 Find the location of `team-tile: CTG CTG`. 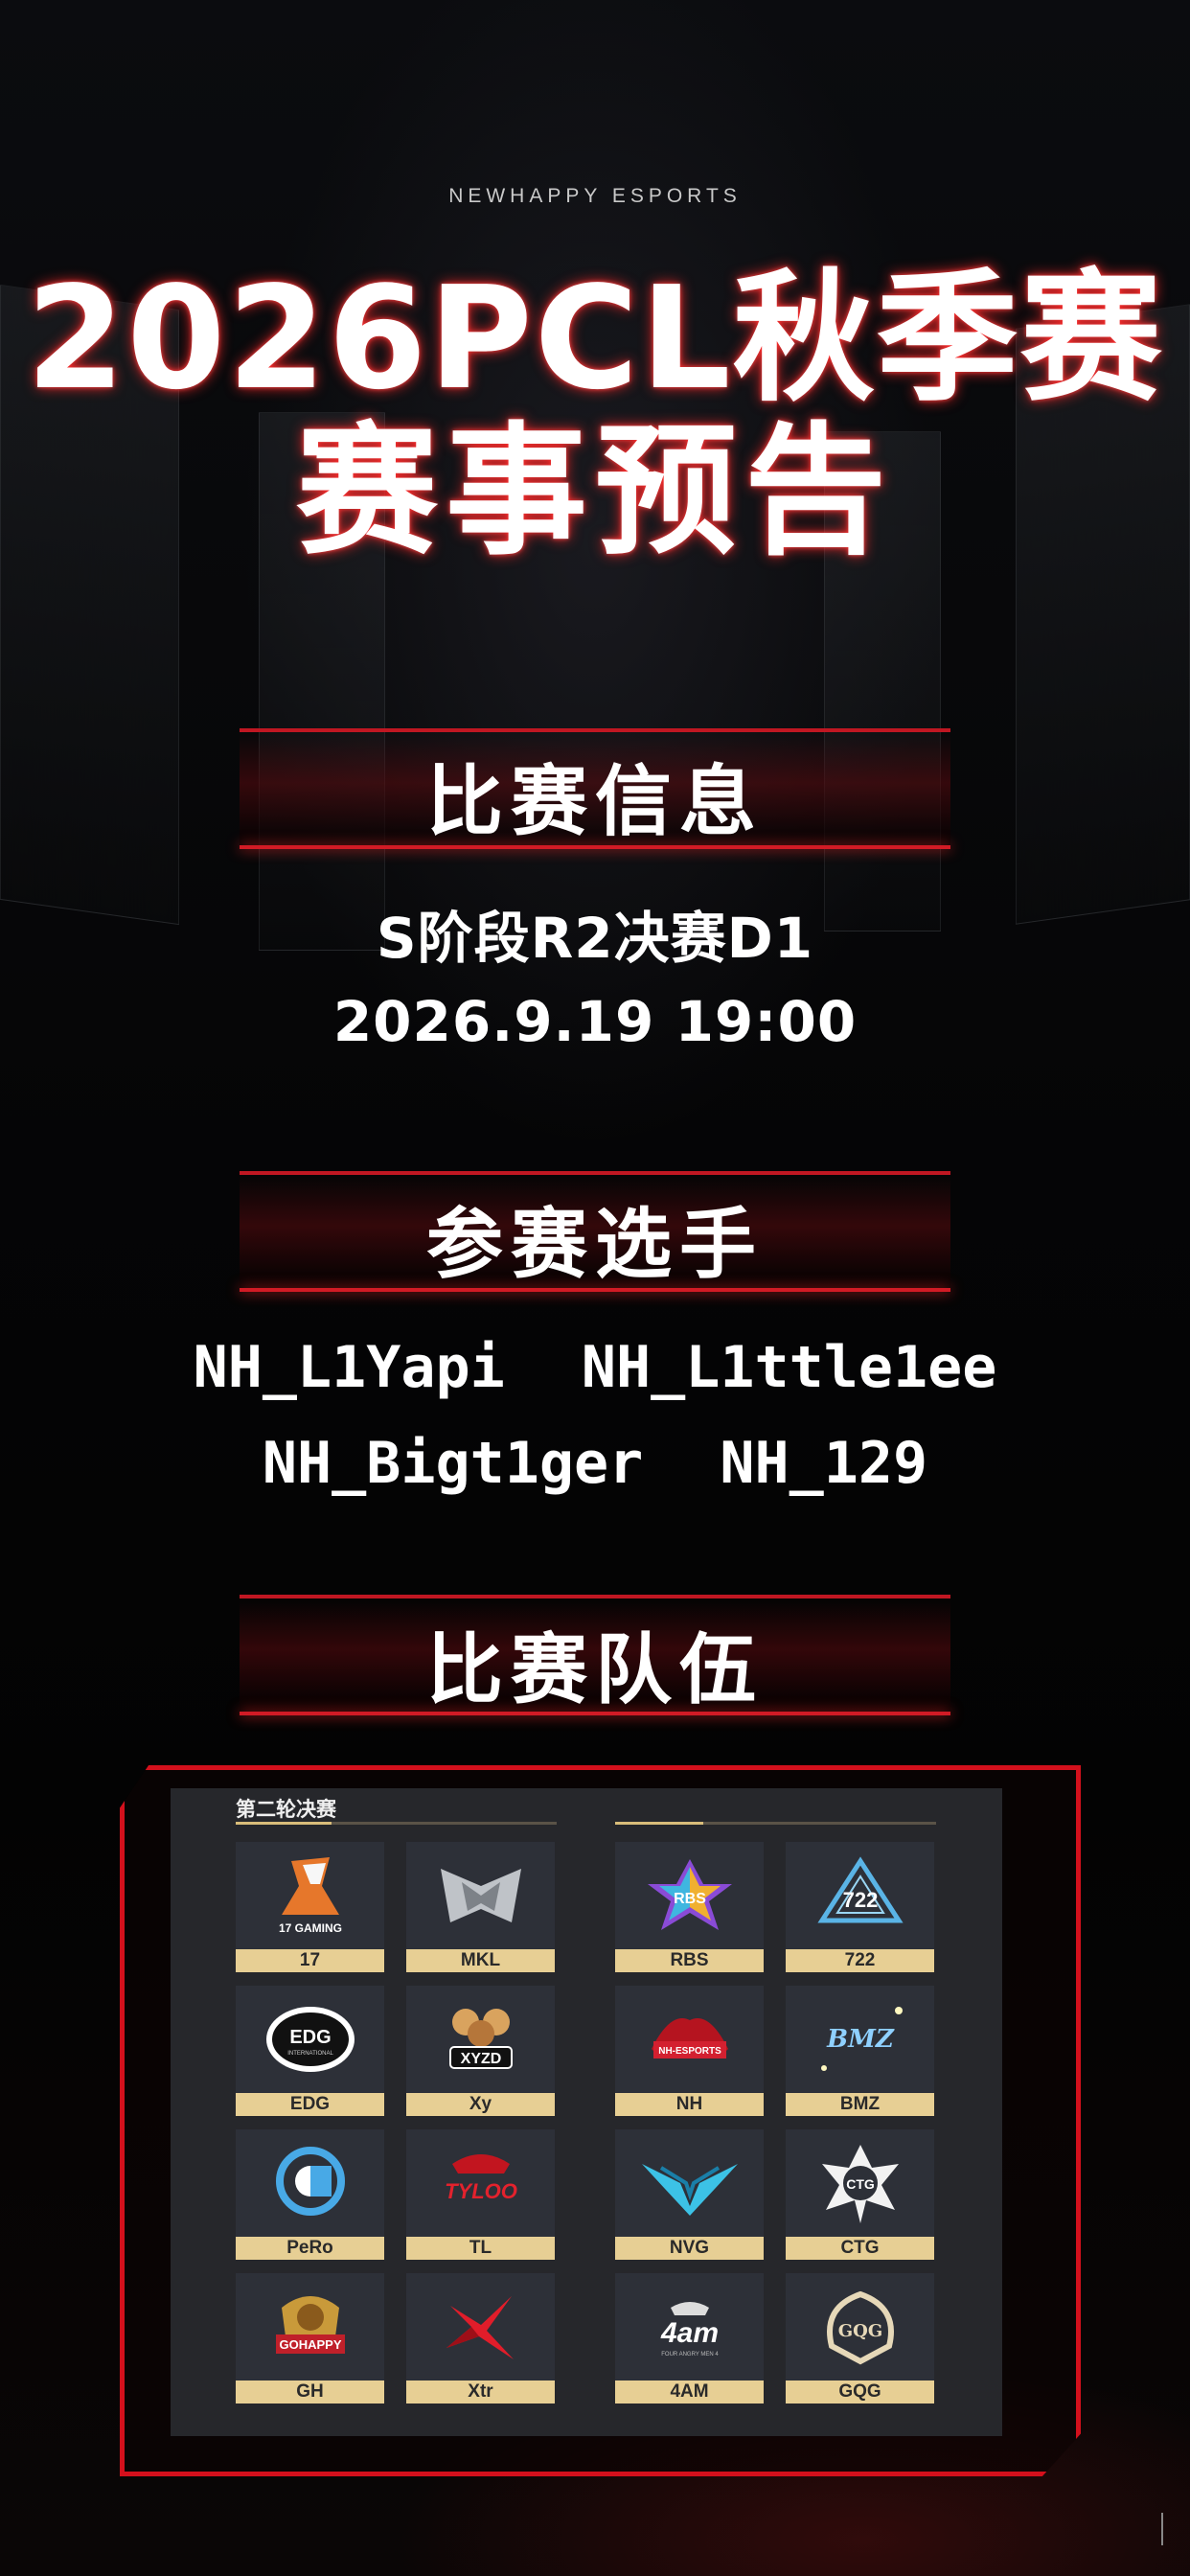

team-tile: CTG CTG is located at coordinates (860, 2194).